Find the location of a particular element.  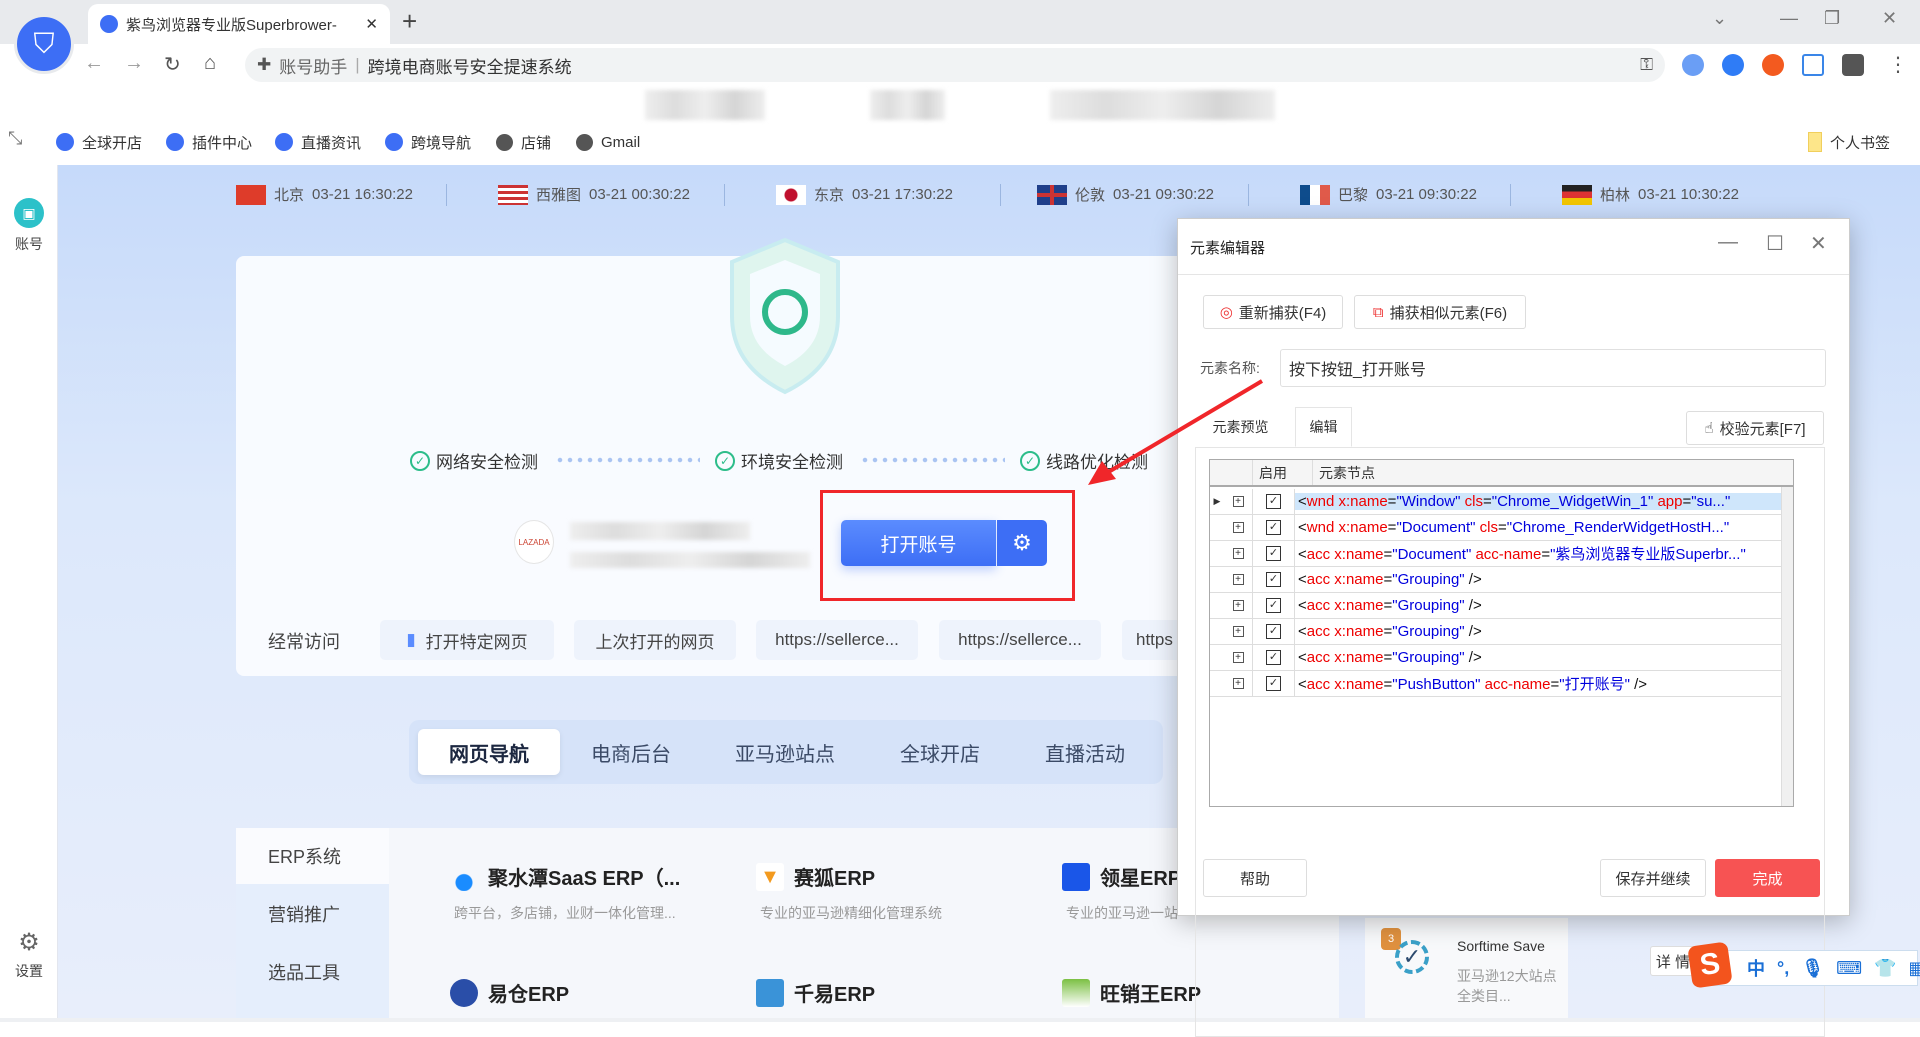

extension-key-icon is located at coordinates (1733, 65).